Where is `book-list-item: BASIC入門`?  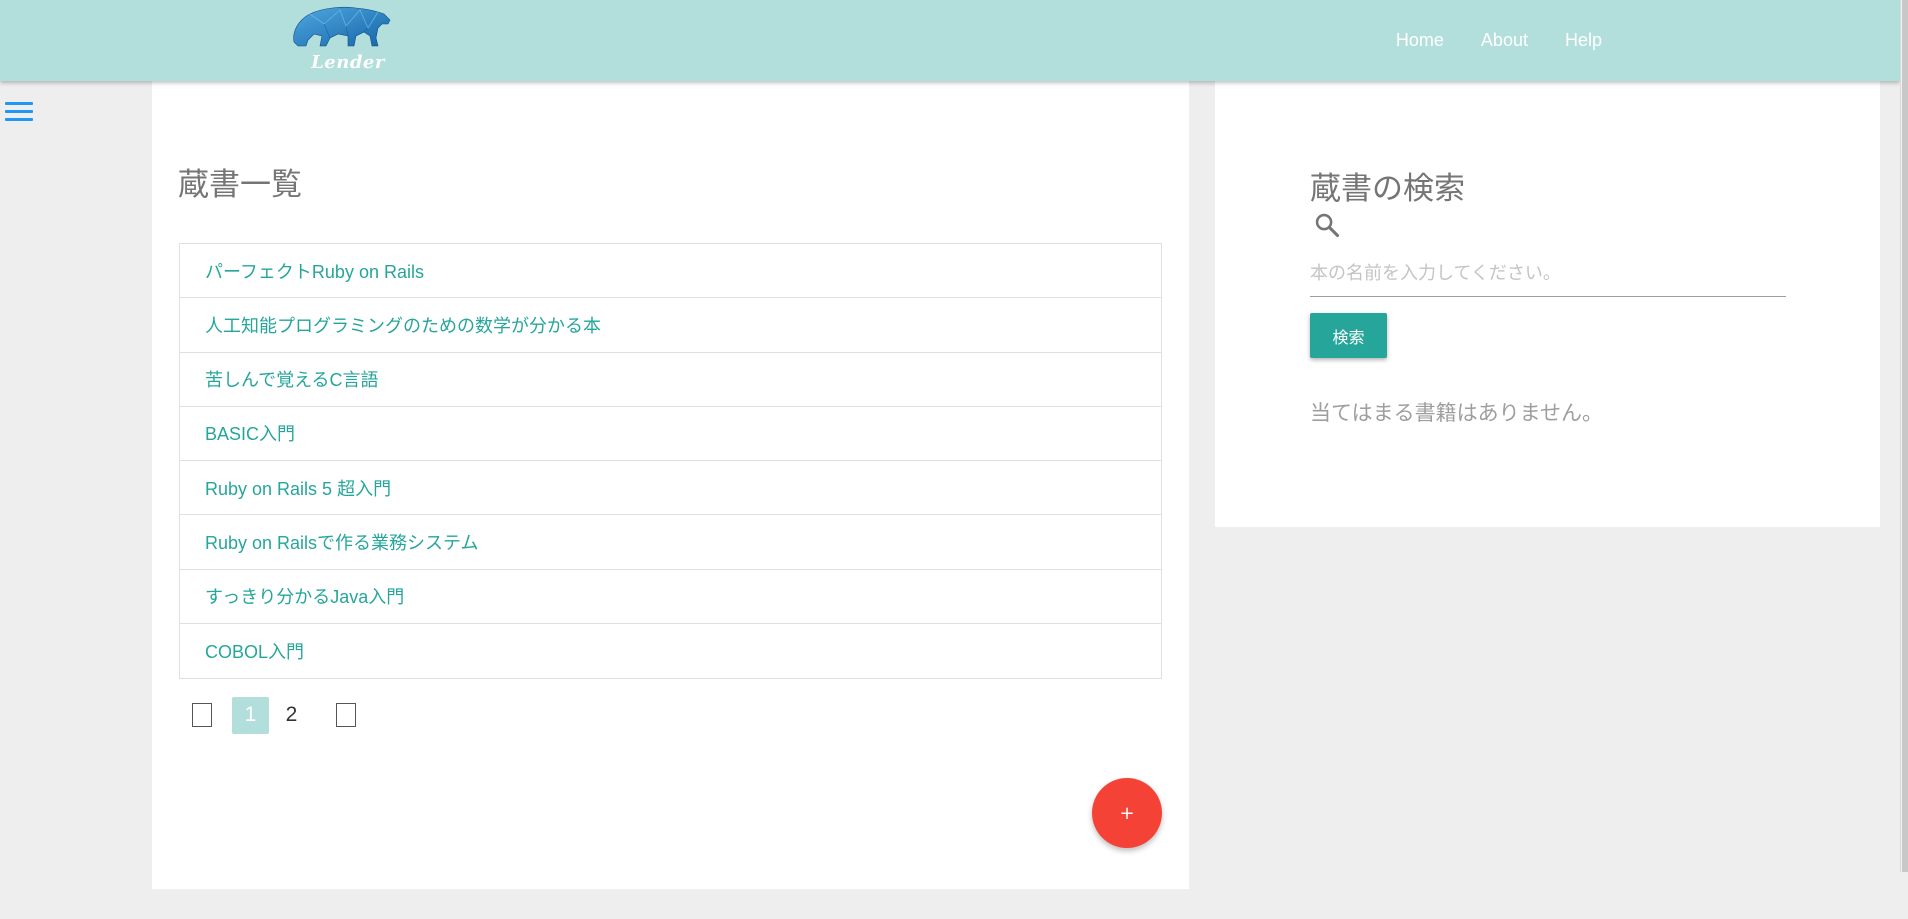
book-list-item: BASIC入門 is located at coordinates (670, 434).